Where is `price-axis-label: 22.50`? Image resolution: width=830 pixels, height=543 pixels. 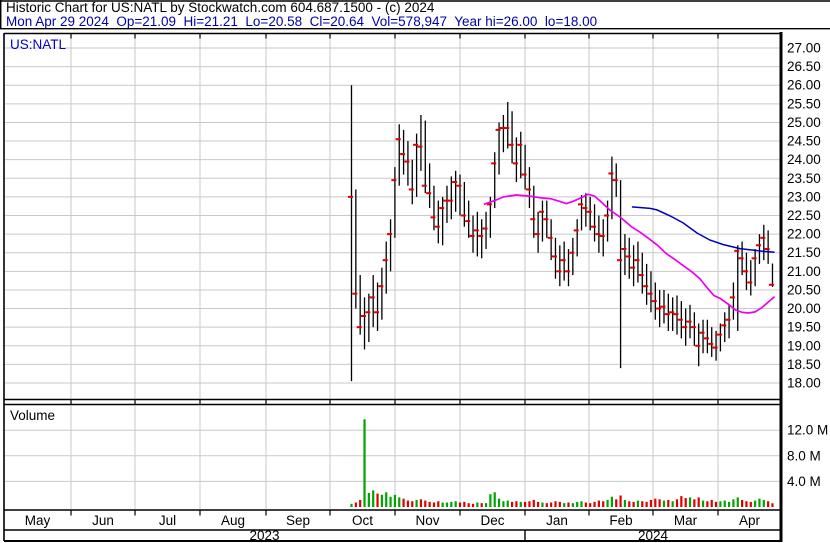 price-axis-label: 22.50 is located at coordinates (804, 215).